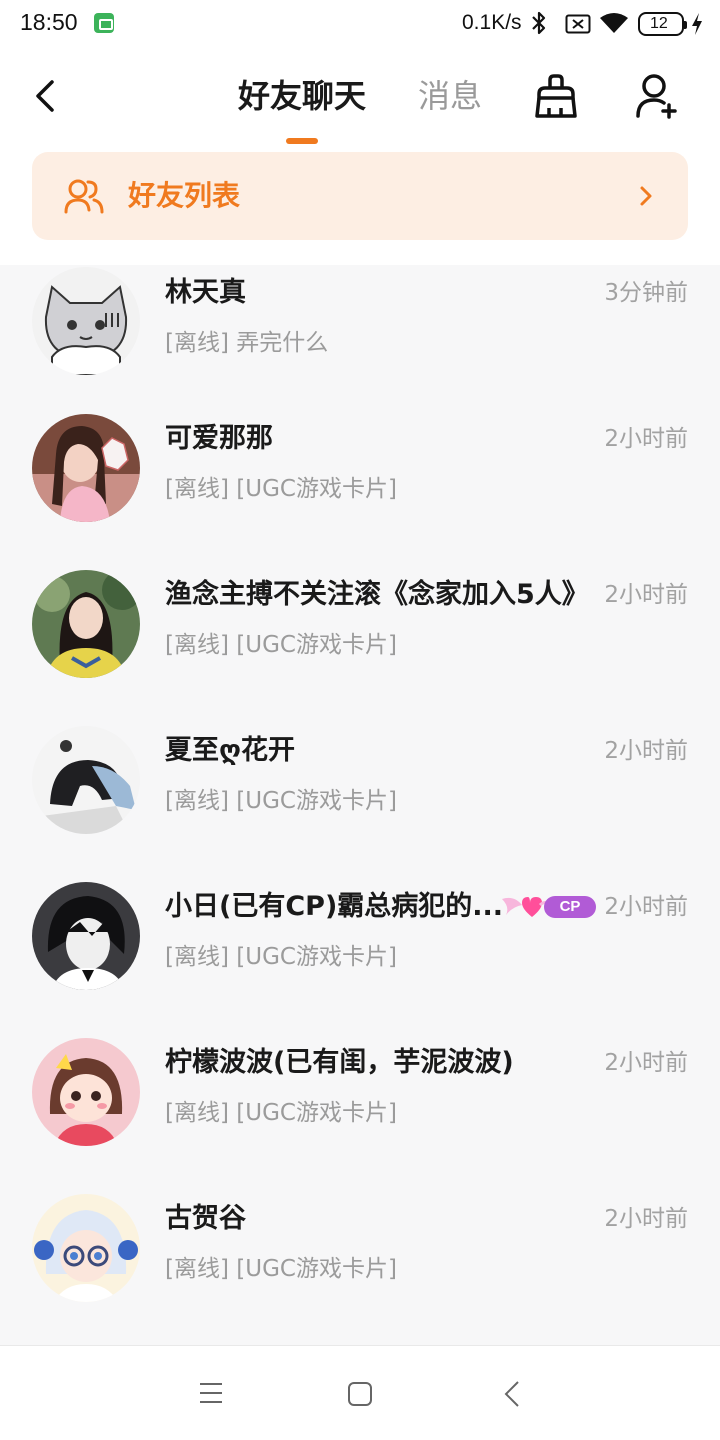 This screenshot has width=720, height=1440. What do you see at coordinates (360, 25) in the screenshot?
I see `status-bar: 18:50 0.1K/s 12` at bounding box center [360, 25].